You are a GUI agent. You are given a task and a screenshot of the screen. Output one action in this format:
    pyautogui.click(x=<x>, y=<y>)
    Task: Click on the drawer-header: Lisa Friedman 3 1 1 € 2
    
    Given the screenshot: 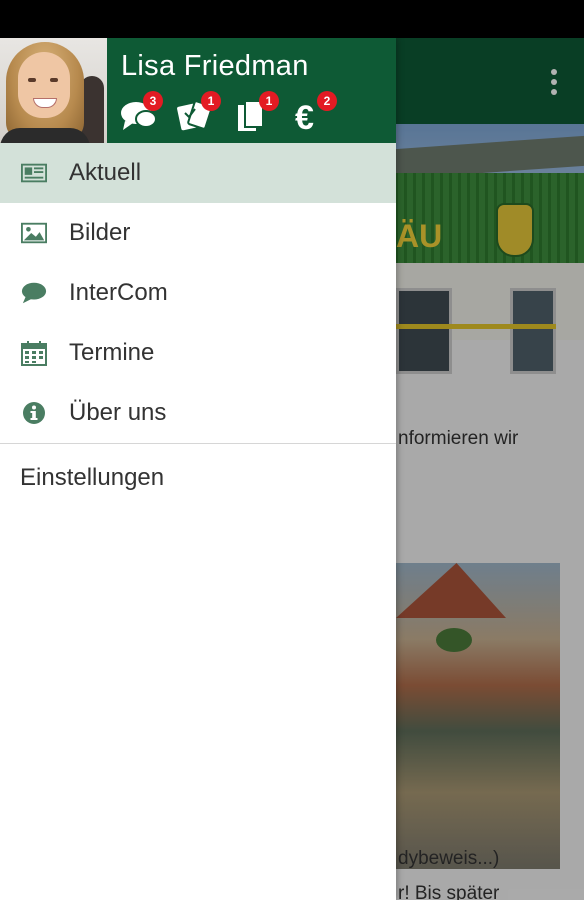 What is the action you would take?
    pyautogui.click(x=198, y=90)
    